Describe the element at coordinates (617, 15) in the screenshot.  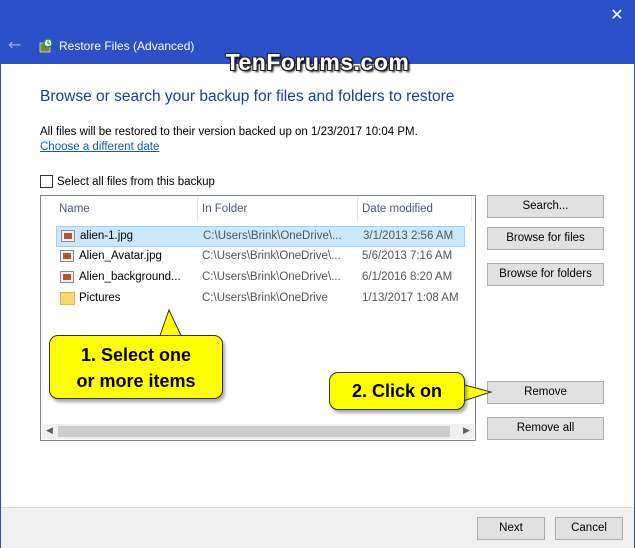
I see `close-icon: ✕` at that location.